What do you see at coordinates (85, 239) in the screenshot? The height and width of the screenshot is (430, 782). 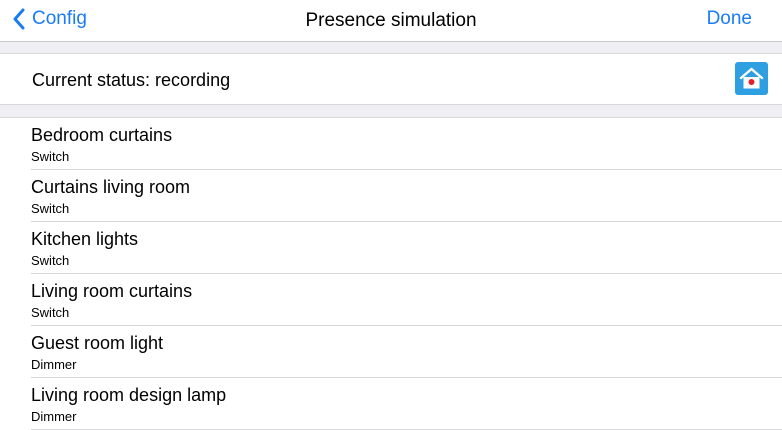 I see `device-name: Kitchen lights` at bounding box center [85, 239].